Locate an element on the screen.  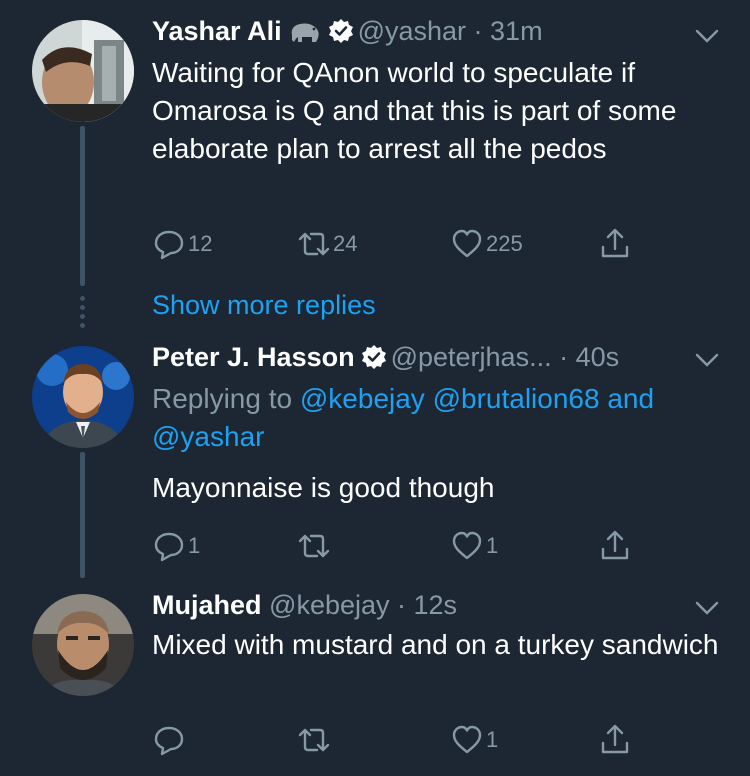
reply-count: 1 is located at coordinates (194, 545).